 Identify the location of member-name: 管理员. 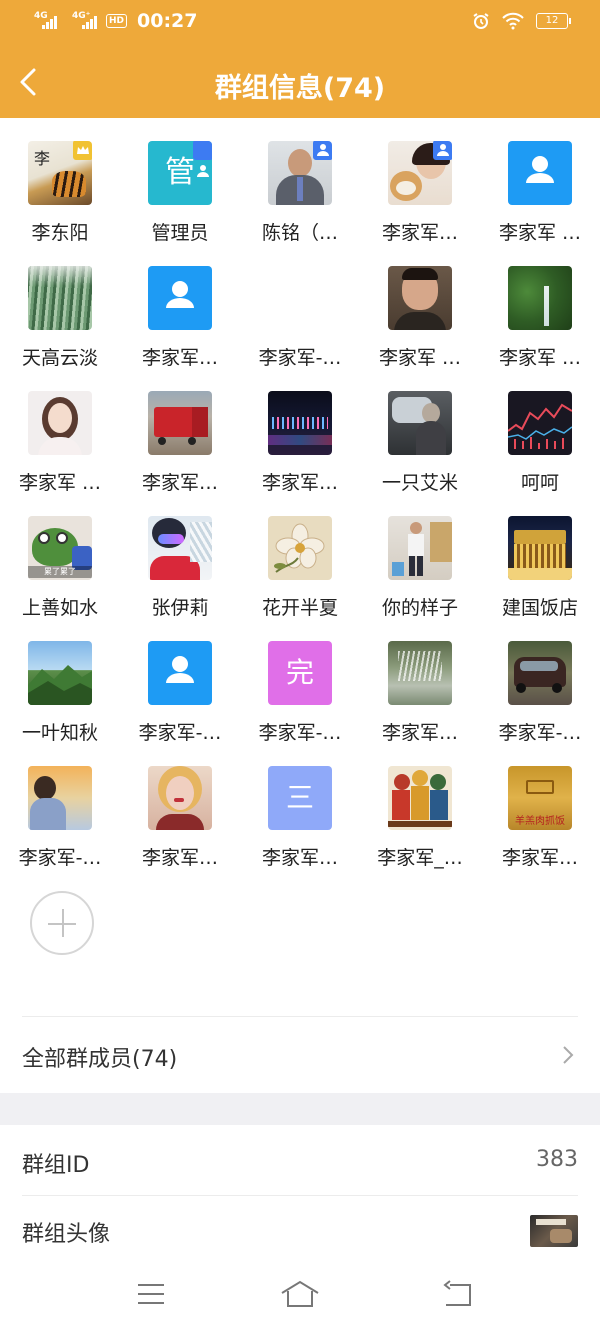
(180, 233).